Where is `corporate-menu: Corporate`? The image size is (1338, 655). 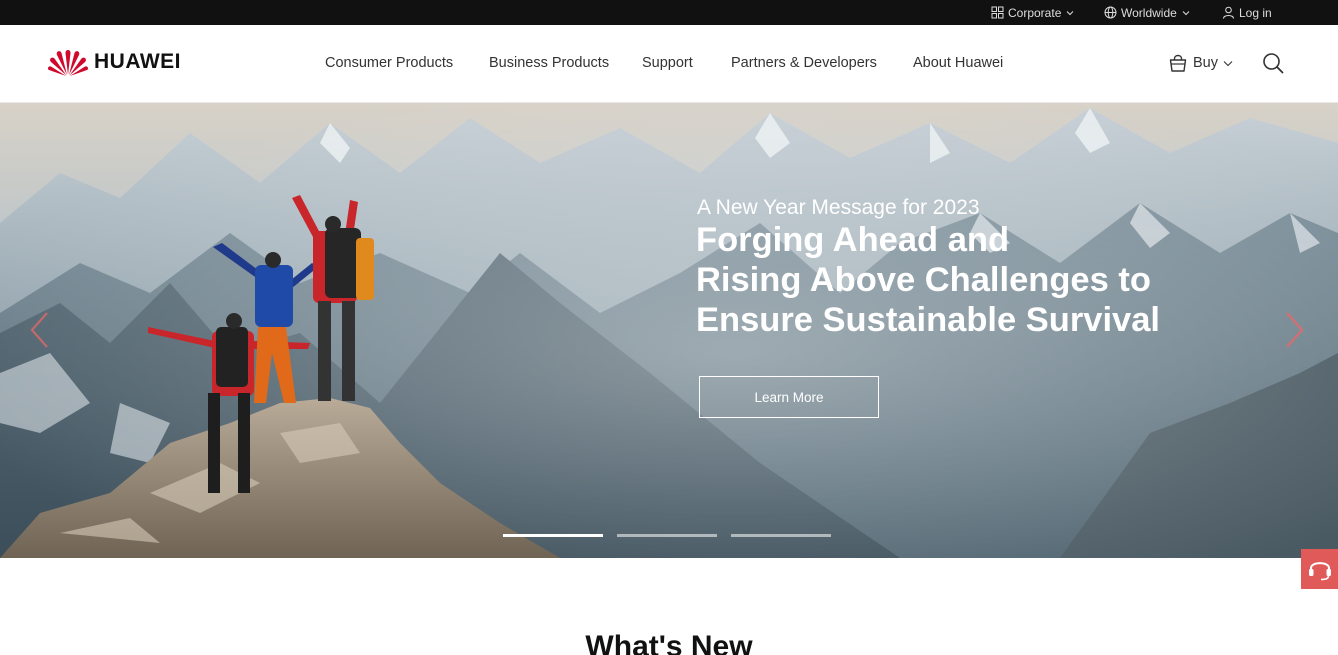 corporate-menu: Corporate is located at coordinates (1032, 12).